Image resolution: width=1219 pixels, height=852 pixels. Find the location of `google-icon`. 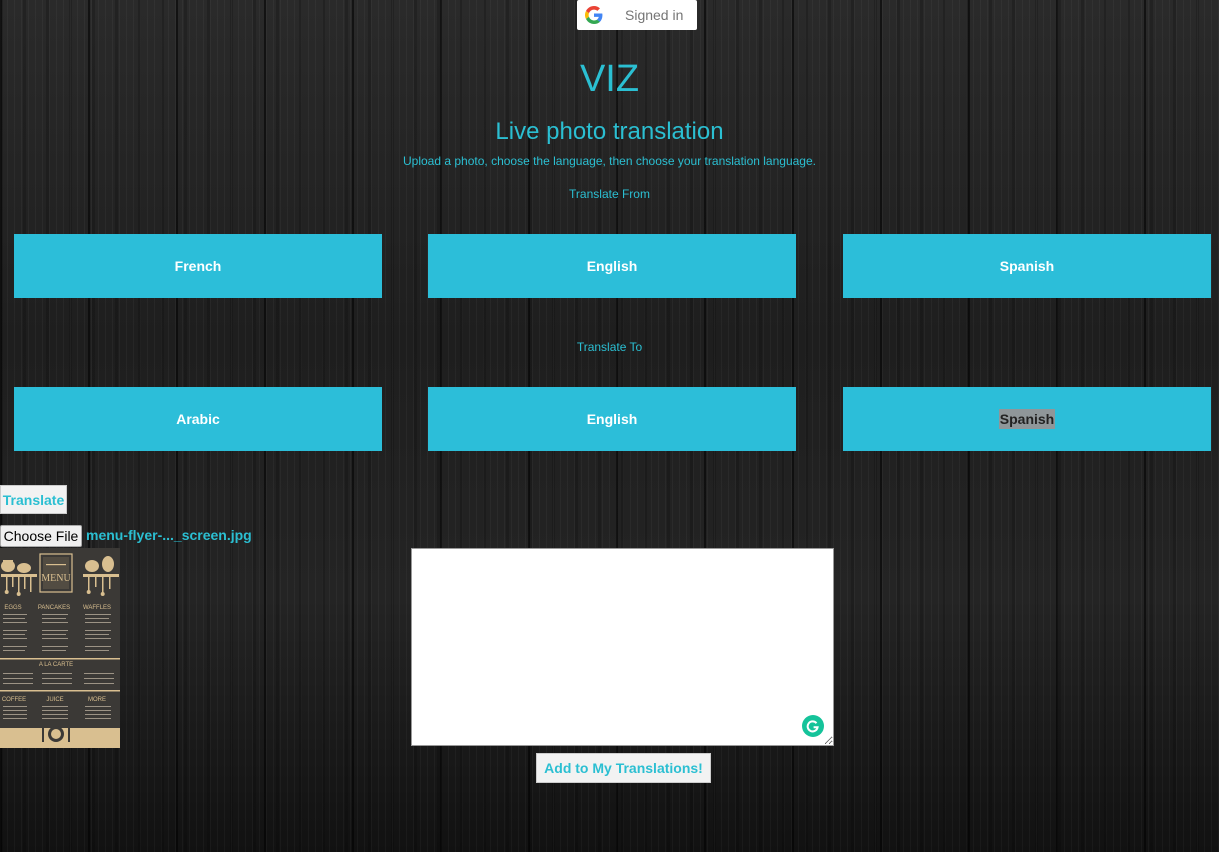

google-icon is located at coordinates (594, 15).